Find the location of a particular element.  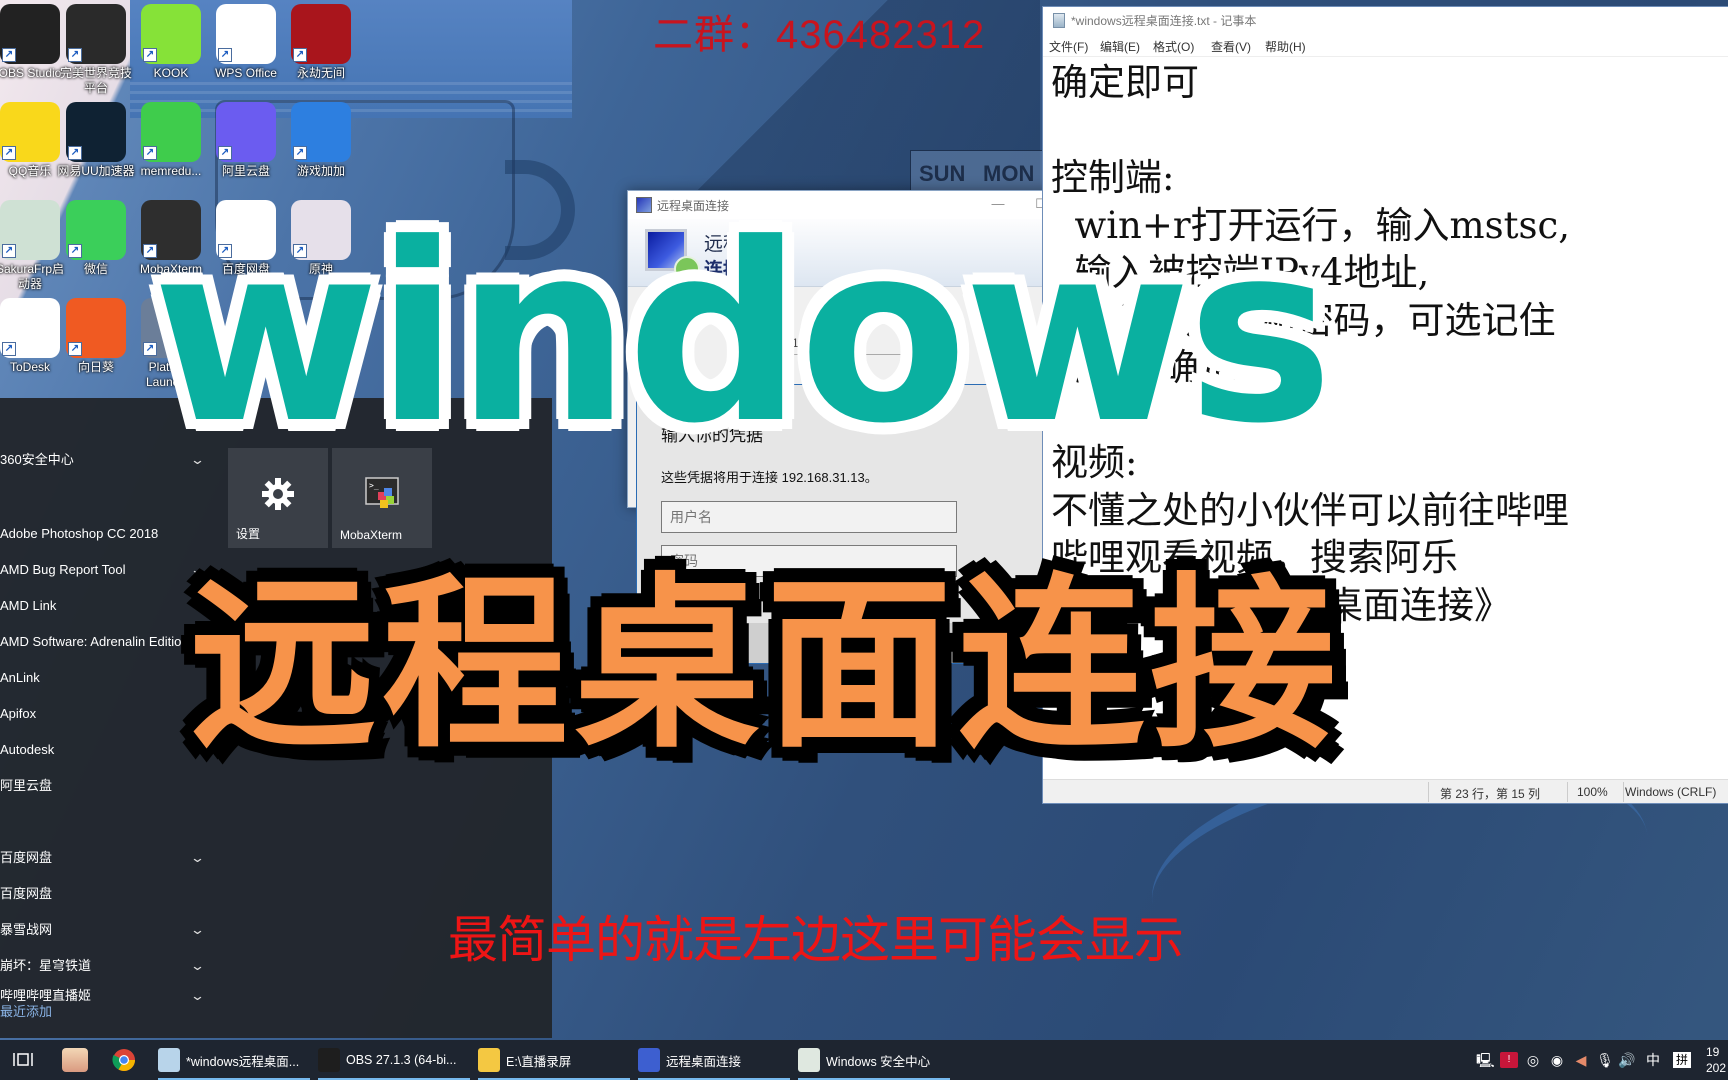

sunlogin-icon: ↗ is located at coordinates (96, 328).